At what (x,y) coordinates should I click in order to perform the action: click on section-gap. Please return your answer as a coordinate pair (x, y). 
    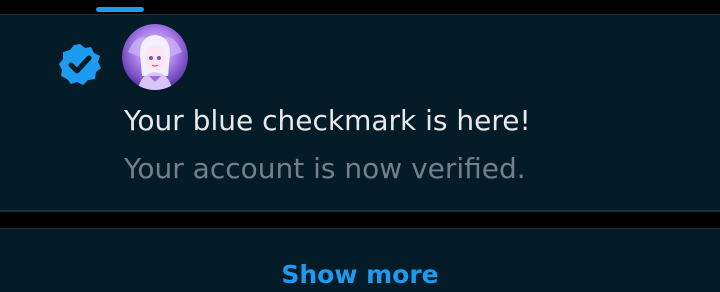
    Looking at the image, I should click on (360, 220).